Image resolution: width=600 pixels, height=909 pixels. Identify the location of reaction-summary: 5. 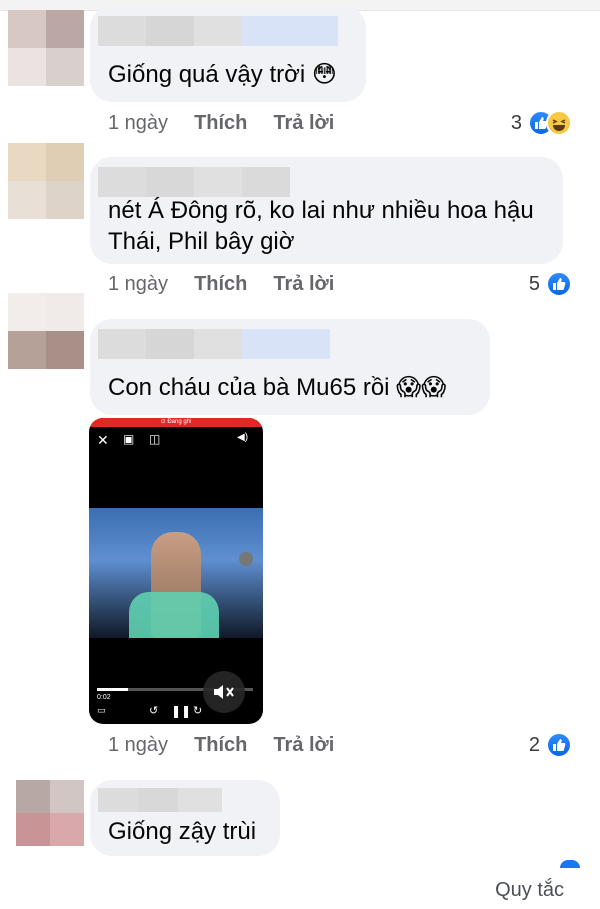
(550, 284).